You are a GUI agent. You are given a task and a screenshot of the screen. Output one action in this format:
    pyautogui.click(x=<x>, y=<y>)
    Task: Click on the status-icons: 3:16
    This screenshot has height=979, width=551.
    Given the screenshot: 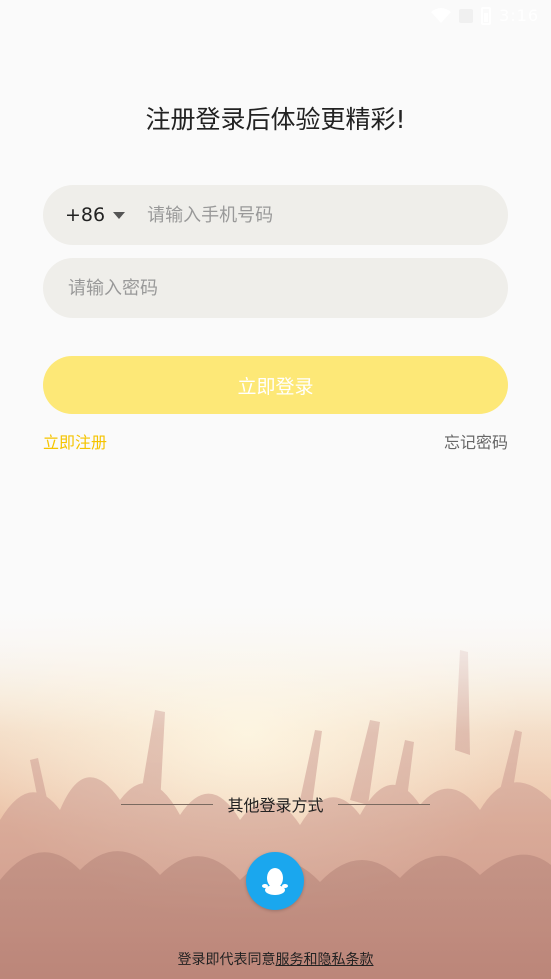 What is the action you would take?
    pyautogui.click(x=485, y=15)
    